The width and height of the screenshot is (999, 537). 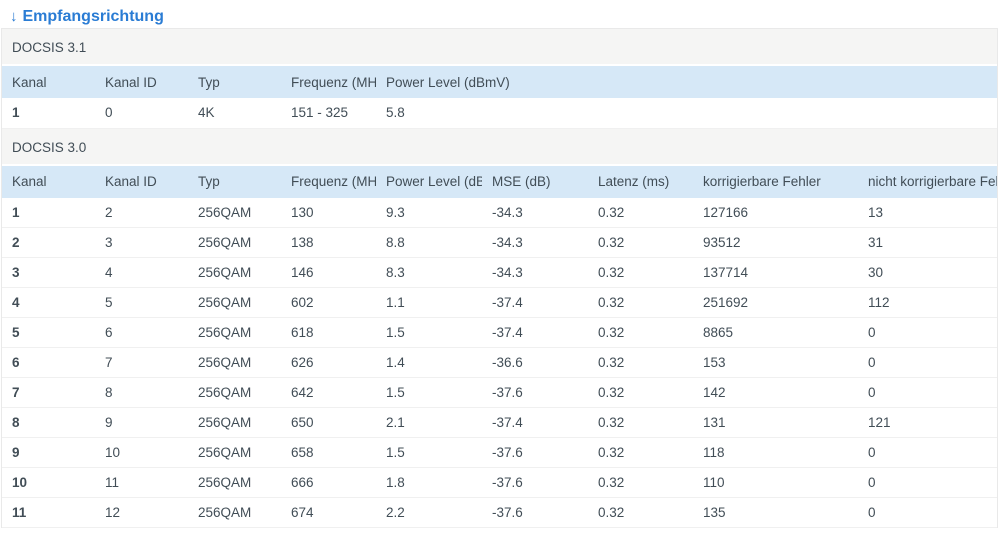 I want to click on table-cell: 2.2, so click(x=429, y=512).